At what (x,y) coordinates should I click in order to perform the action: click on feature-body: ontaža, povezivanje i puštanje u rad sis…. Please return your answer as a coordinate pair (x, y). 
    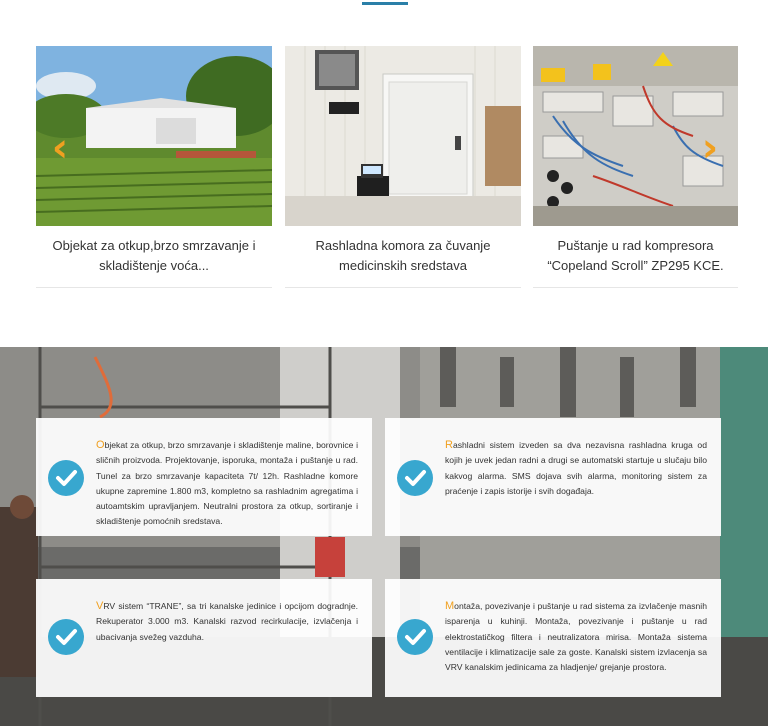
    Looking at the image, I should click on (576, 637).